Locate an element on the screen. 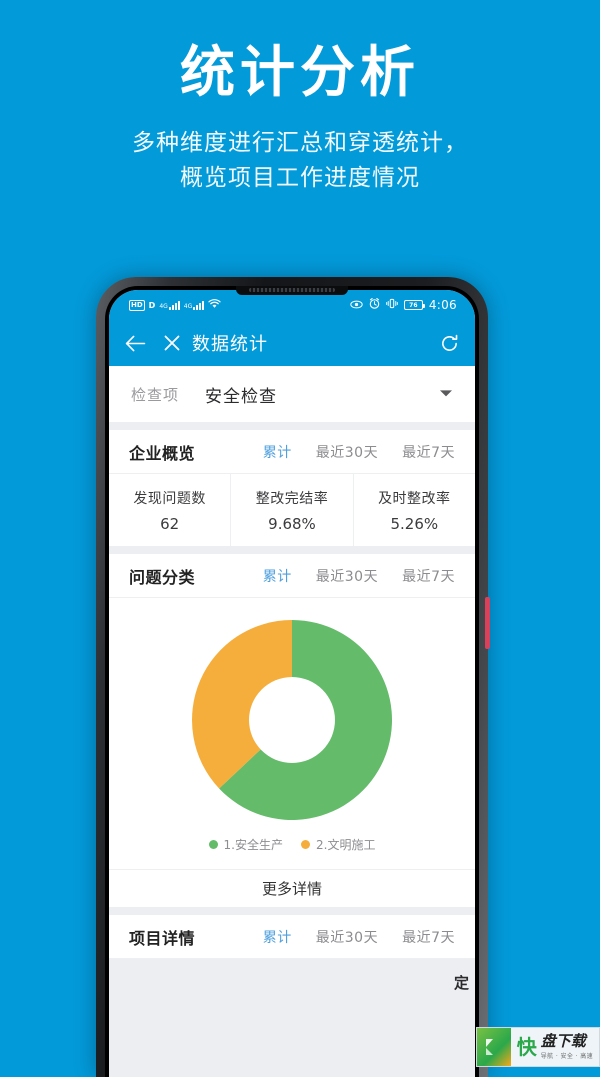  enterprise-overview-tabs: 累计 最近30天 最近7天 is located at coordinates (359, 452).